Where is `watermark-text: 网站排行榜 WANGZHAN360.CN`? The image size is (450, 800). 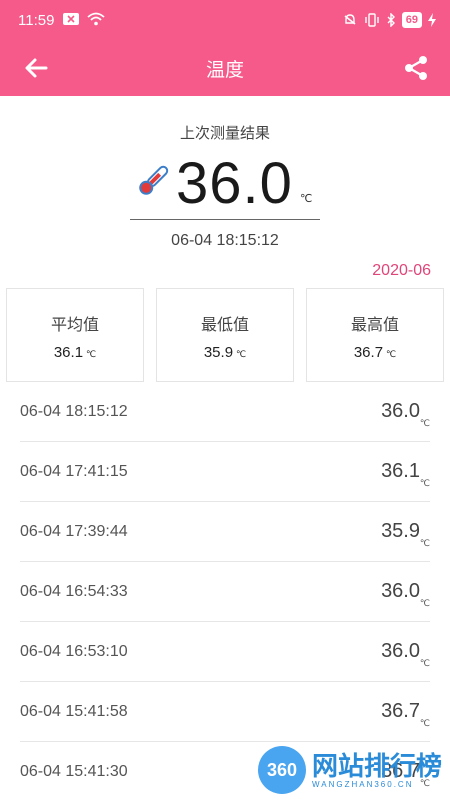
watermark-text: 网站排行榜 WANGZHAN360.CN is located at coordinates (377, 770).